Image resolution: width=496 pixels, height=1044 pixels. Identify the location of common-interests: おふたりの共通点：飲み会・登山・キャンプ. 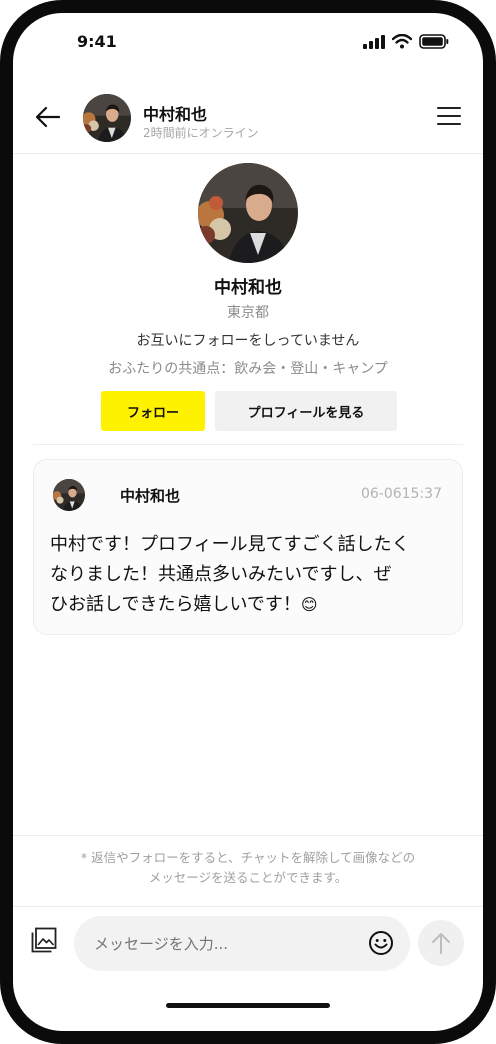
(248, 368).